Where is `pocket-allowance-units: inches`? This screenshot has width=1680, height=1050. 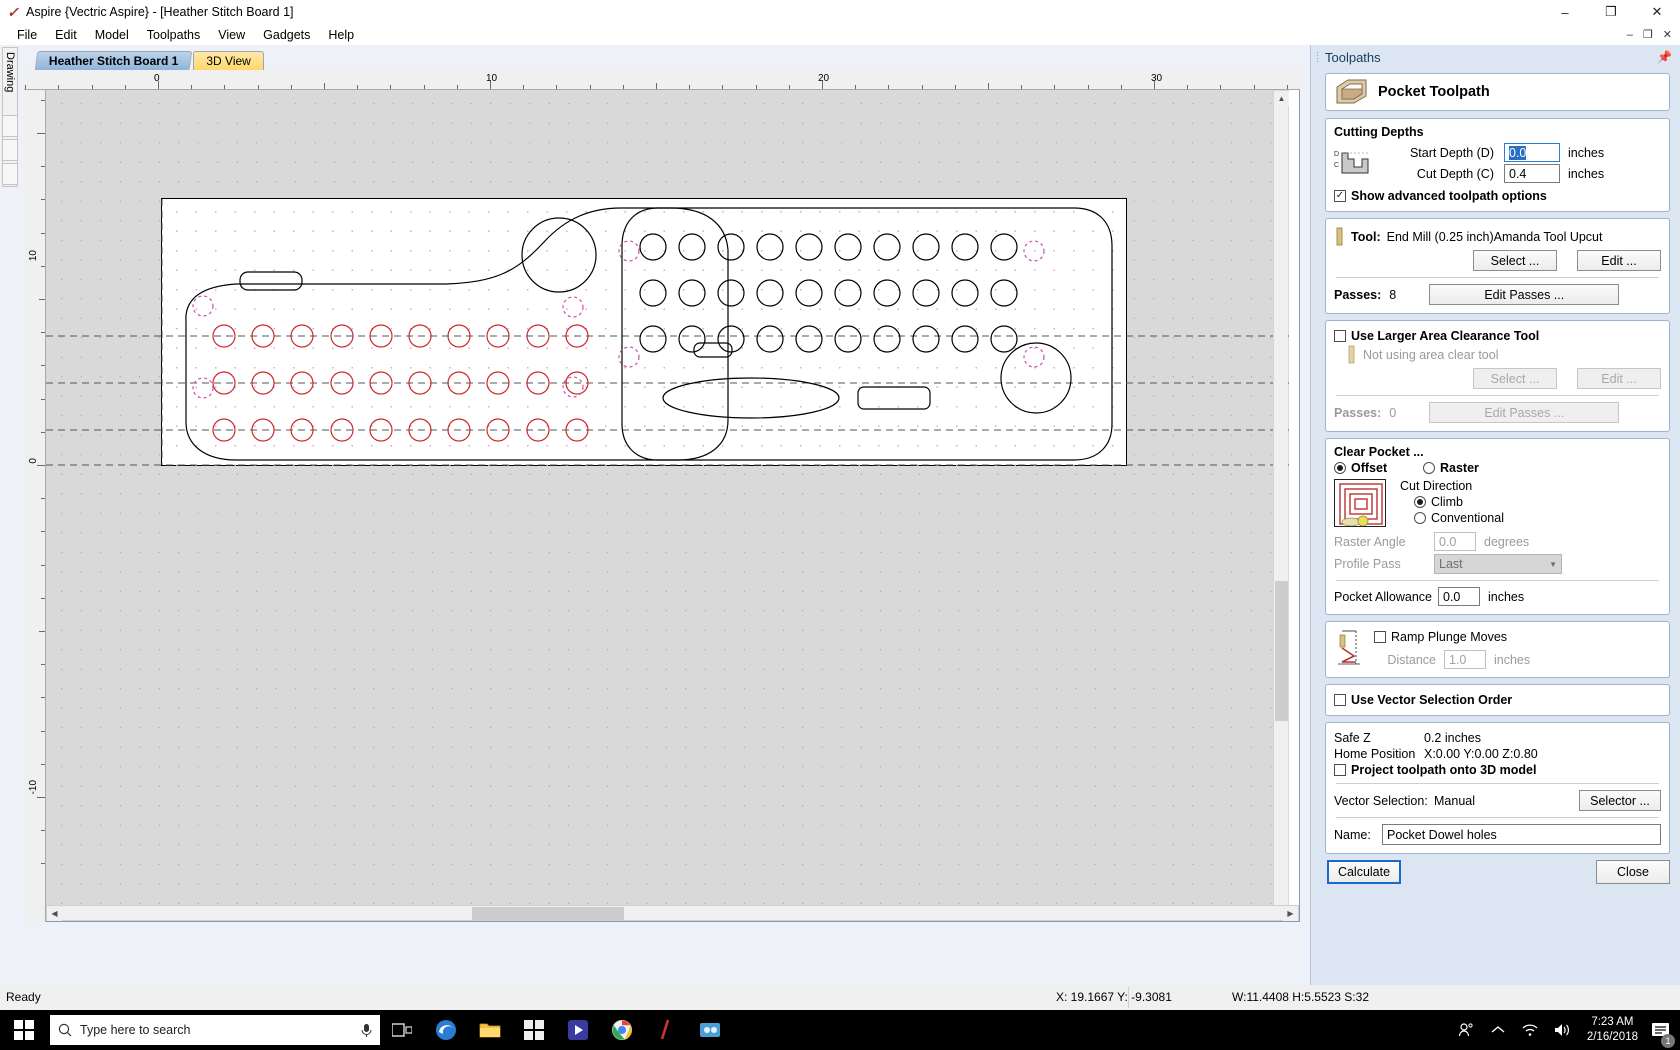 pocket-allowance-units: inches is located at coordinates (1506, 596).